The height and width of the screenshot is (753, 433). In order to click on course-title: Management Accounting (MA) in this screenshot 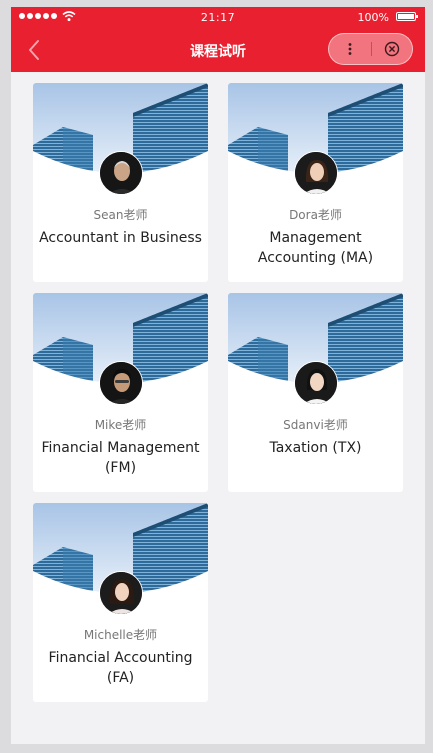, I will do `click(315, 248)`.